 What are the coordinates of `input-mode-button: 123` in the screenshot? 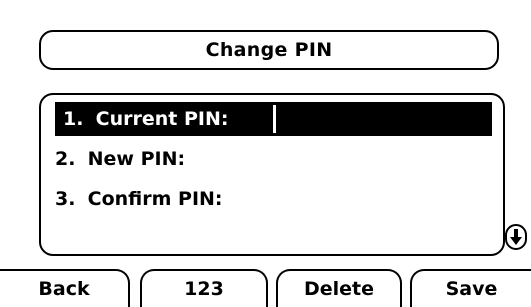 It's located at (204, 288).